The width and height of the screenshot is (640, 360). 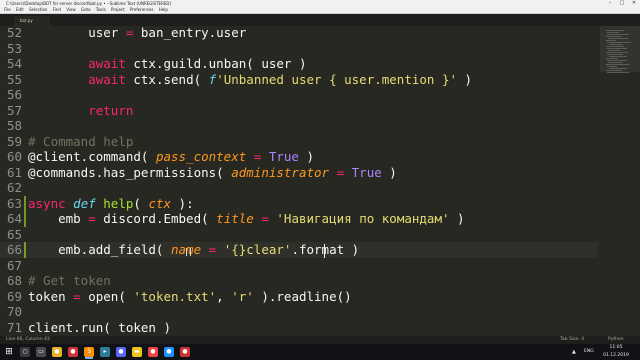 I want to click on menu-file: File, so click(x=7, y=9).